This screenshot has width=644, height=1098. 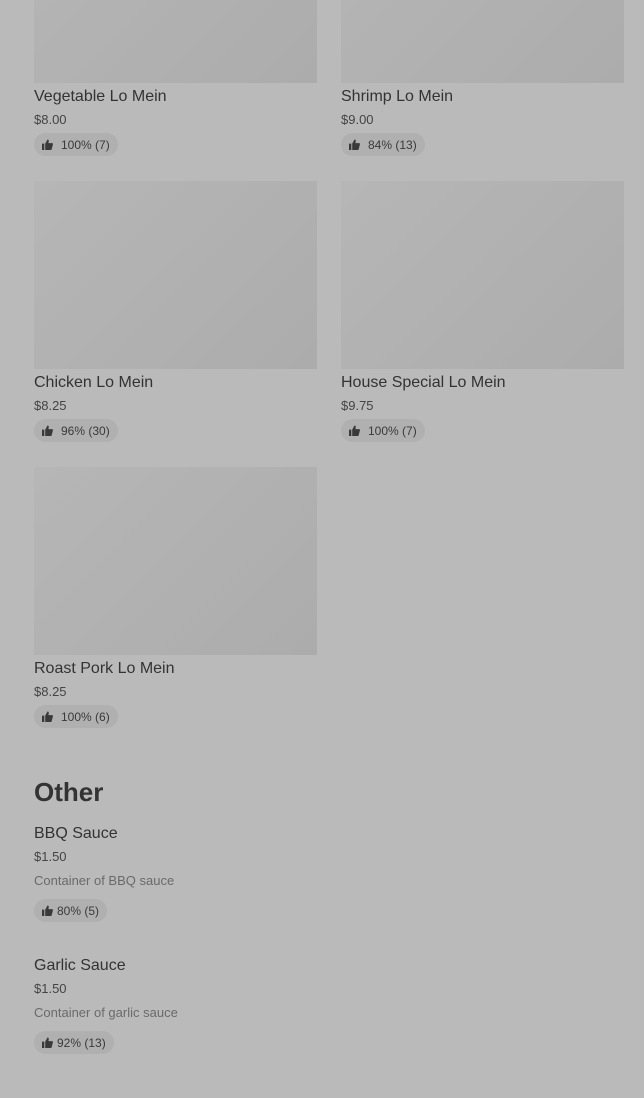 I want to click on menu-item-card: House Special Lo Mein $9.75 100% (7), so click(x=482, y=312).